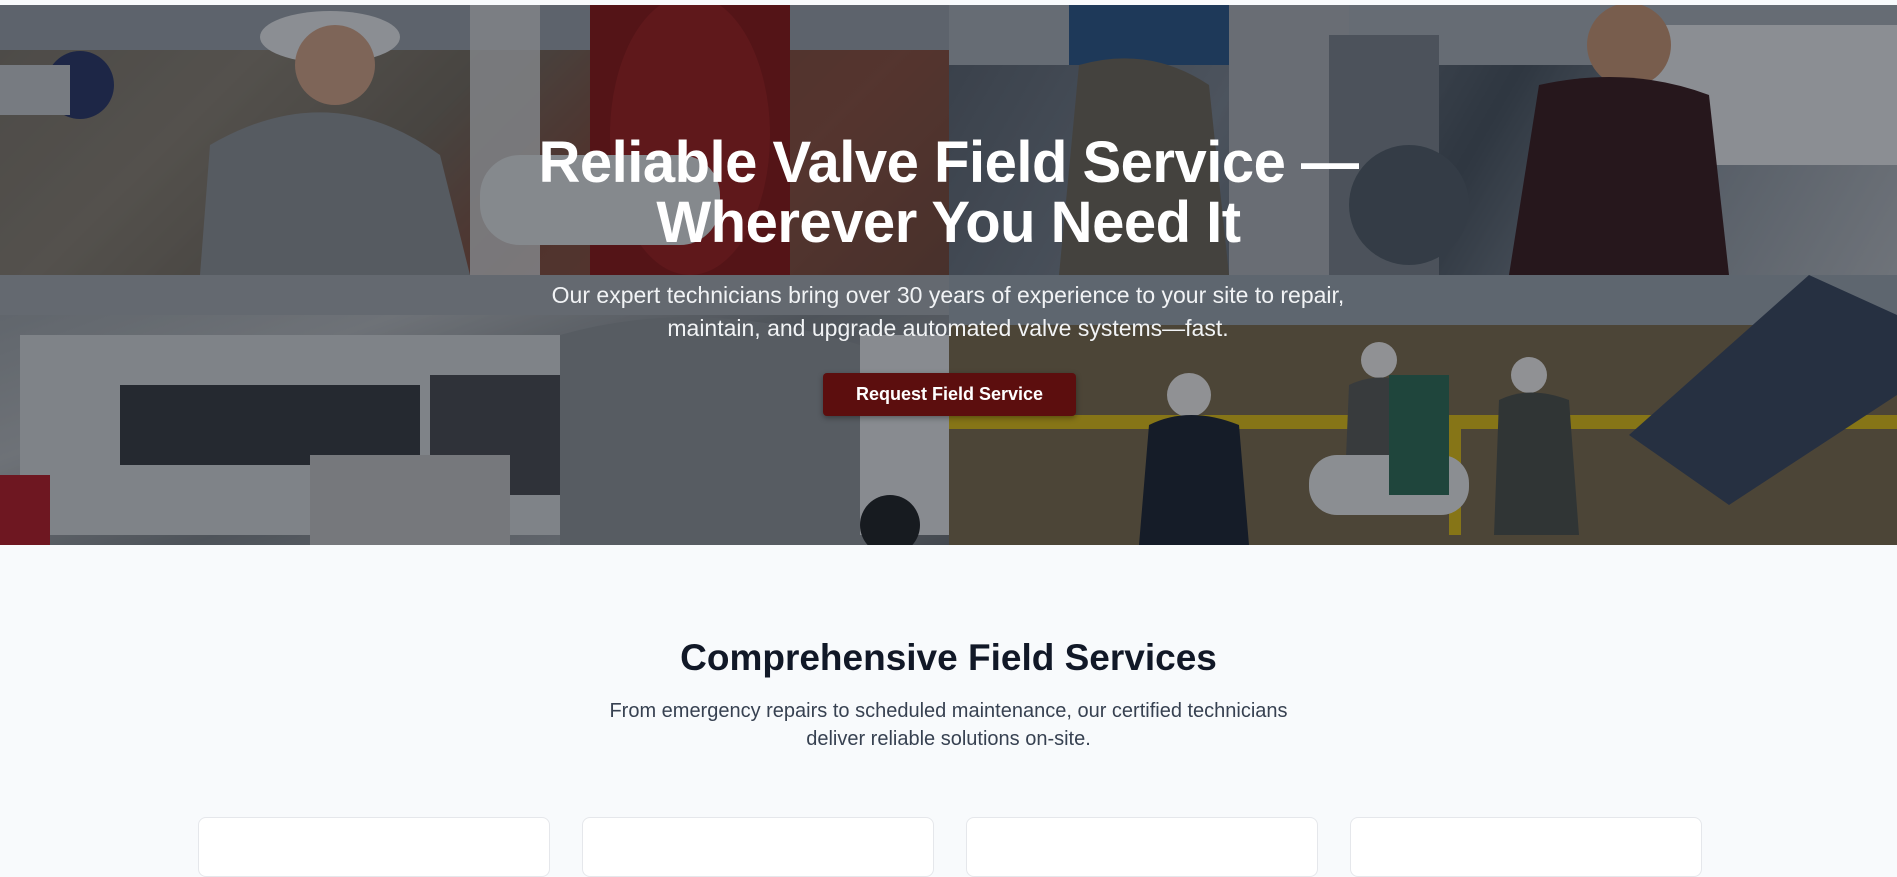 Image resolution: width=1897 pixels, height=877 pixels. What do you see at coordinates (948, 657) in the screenshot?
I see `services-title: Comprehensive Field Services` at bounding box center [948, 657].